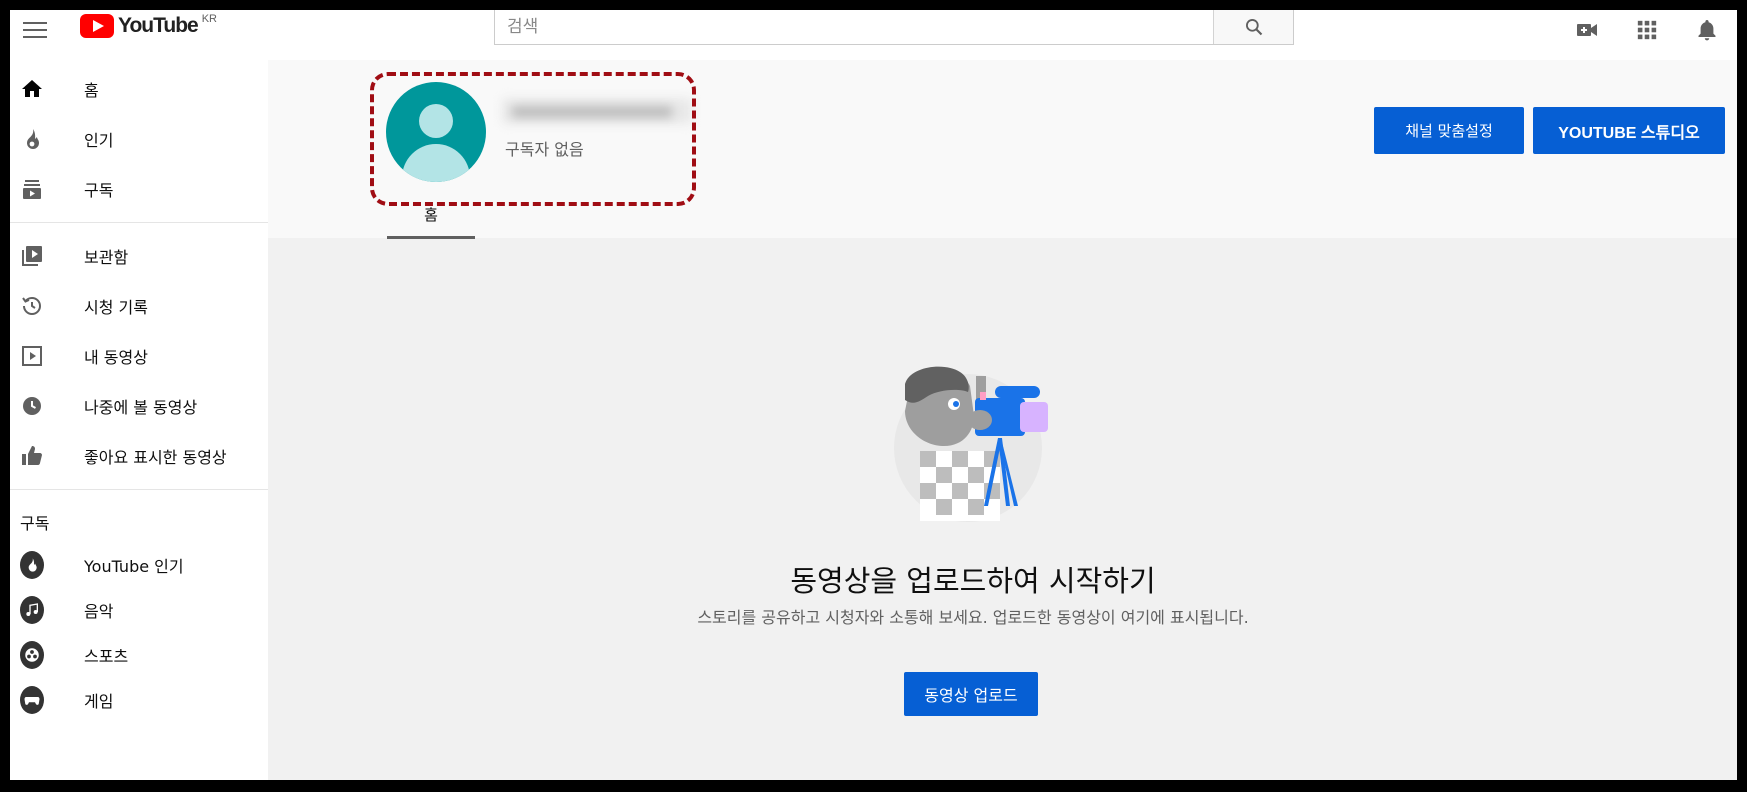 The height and width of the screenshot is (792, 1747). I want to click on sidebar-subscriptions: YouTube 인기 음악 스포츠 게임, so click(139, 632).